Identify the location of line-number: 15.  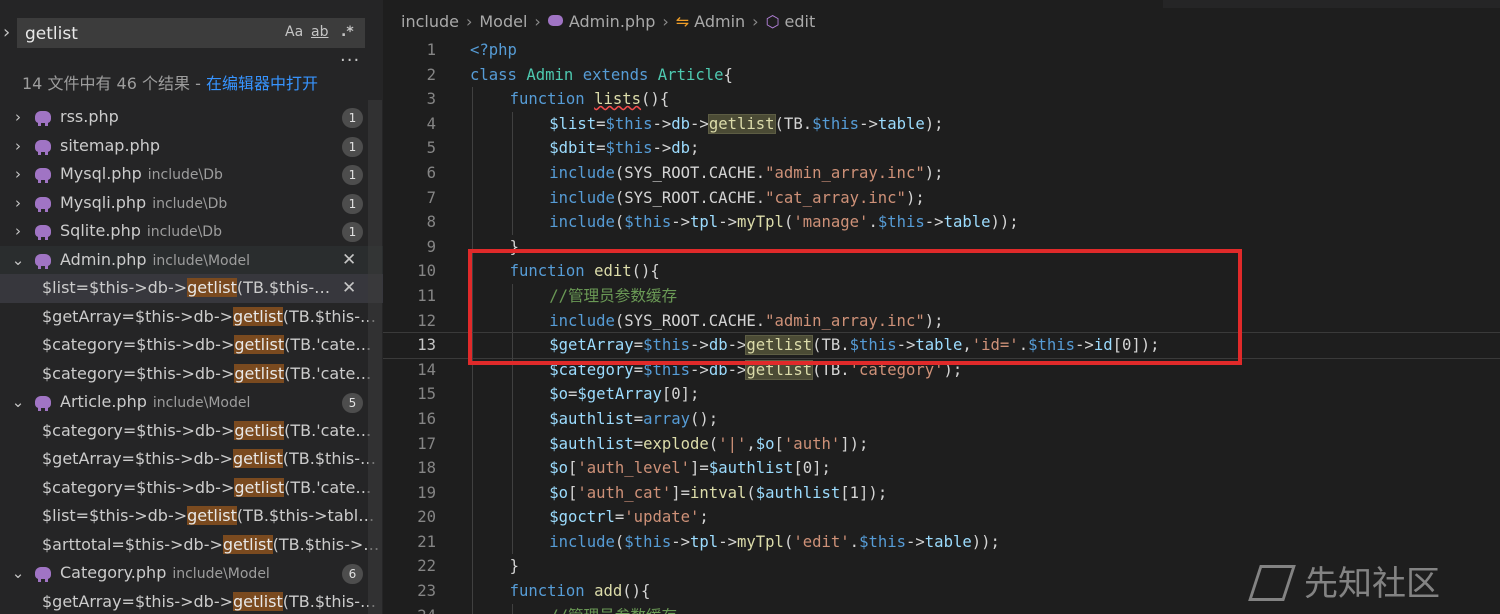
(426, 394).